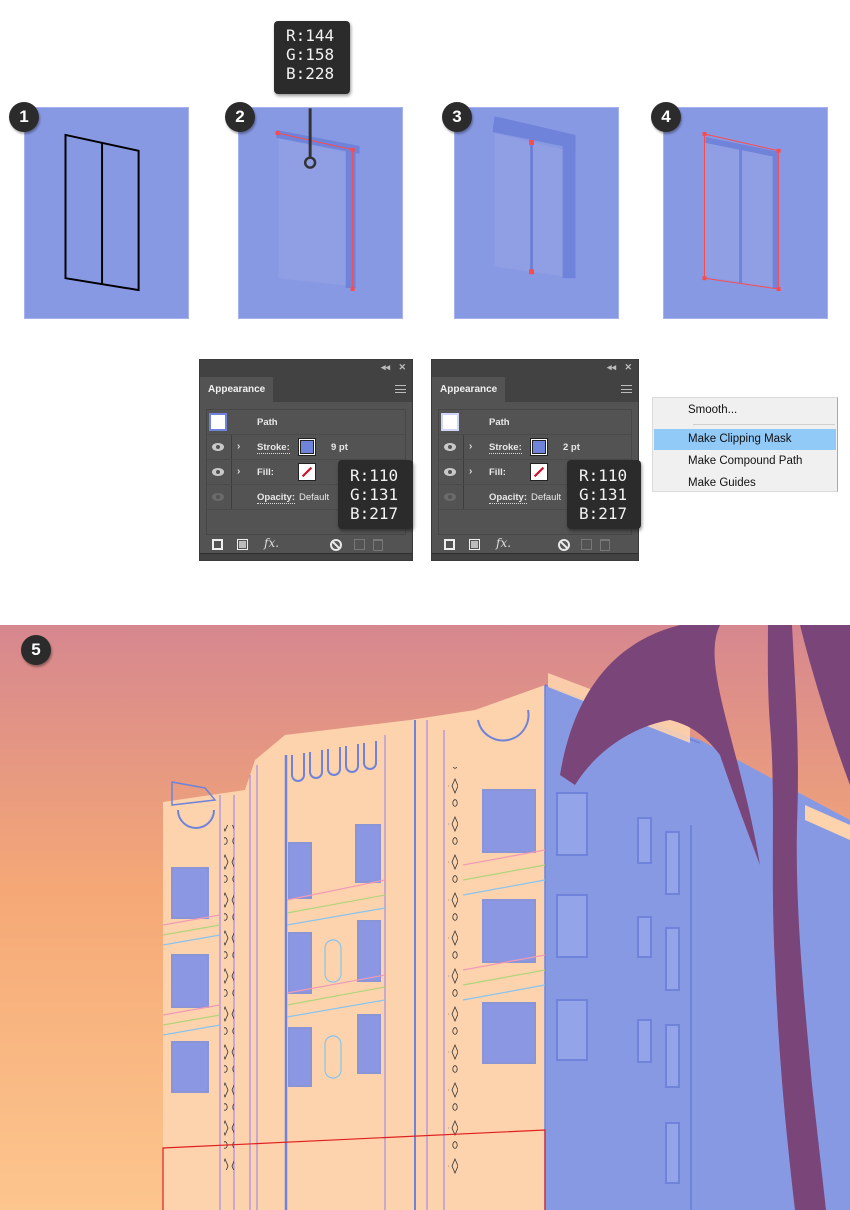 The image size is (850, 1210). What do you see at coordinates (741, 211) in the screenshot?
I see `frame-selection-drawing` at bounding box center [741, 211].